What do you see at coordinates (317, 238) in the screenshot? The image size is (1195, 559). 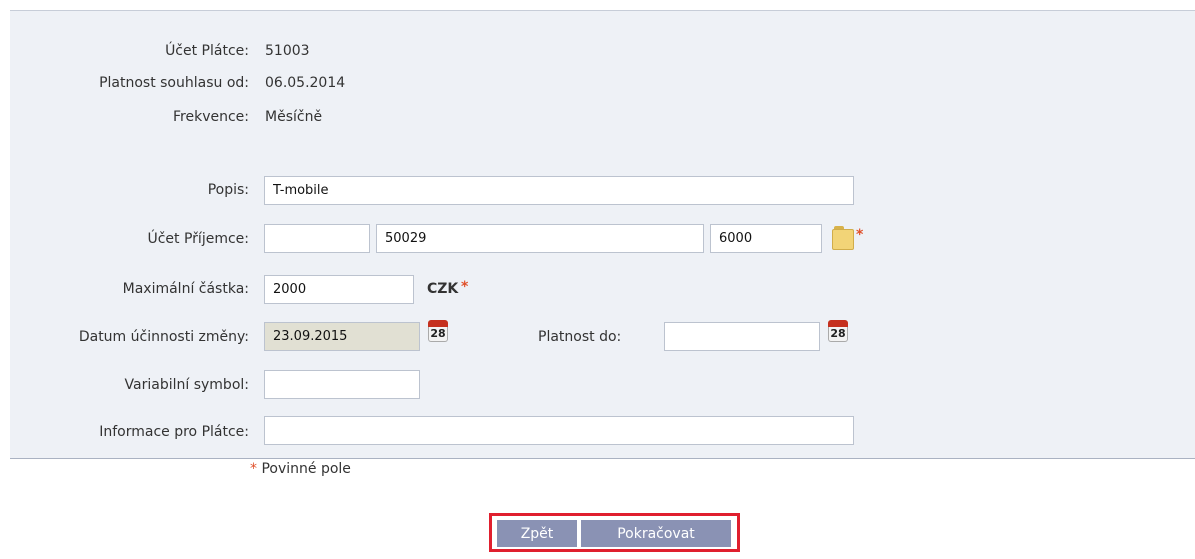 I see `ucet-prefix-input` at bounding box center [317, 238].